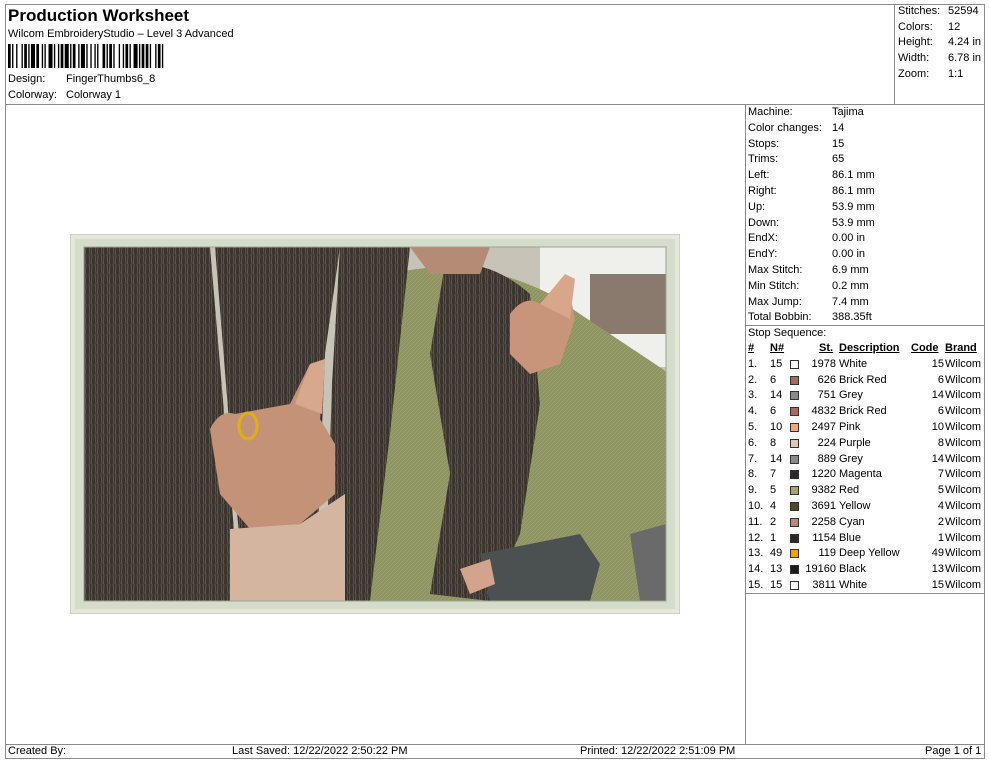 The height and width of the screenshot is (762, 990). Describe the element at coordinates (776, 553) in the screenshot. I see `row-needle: 49` at that location.